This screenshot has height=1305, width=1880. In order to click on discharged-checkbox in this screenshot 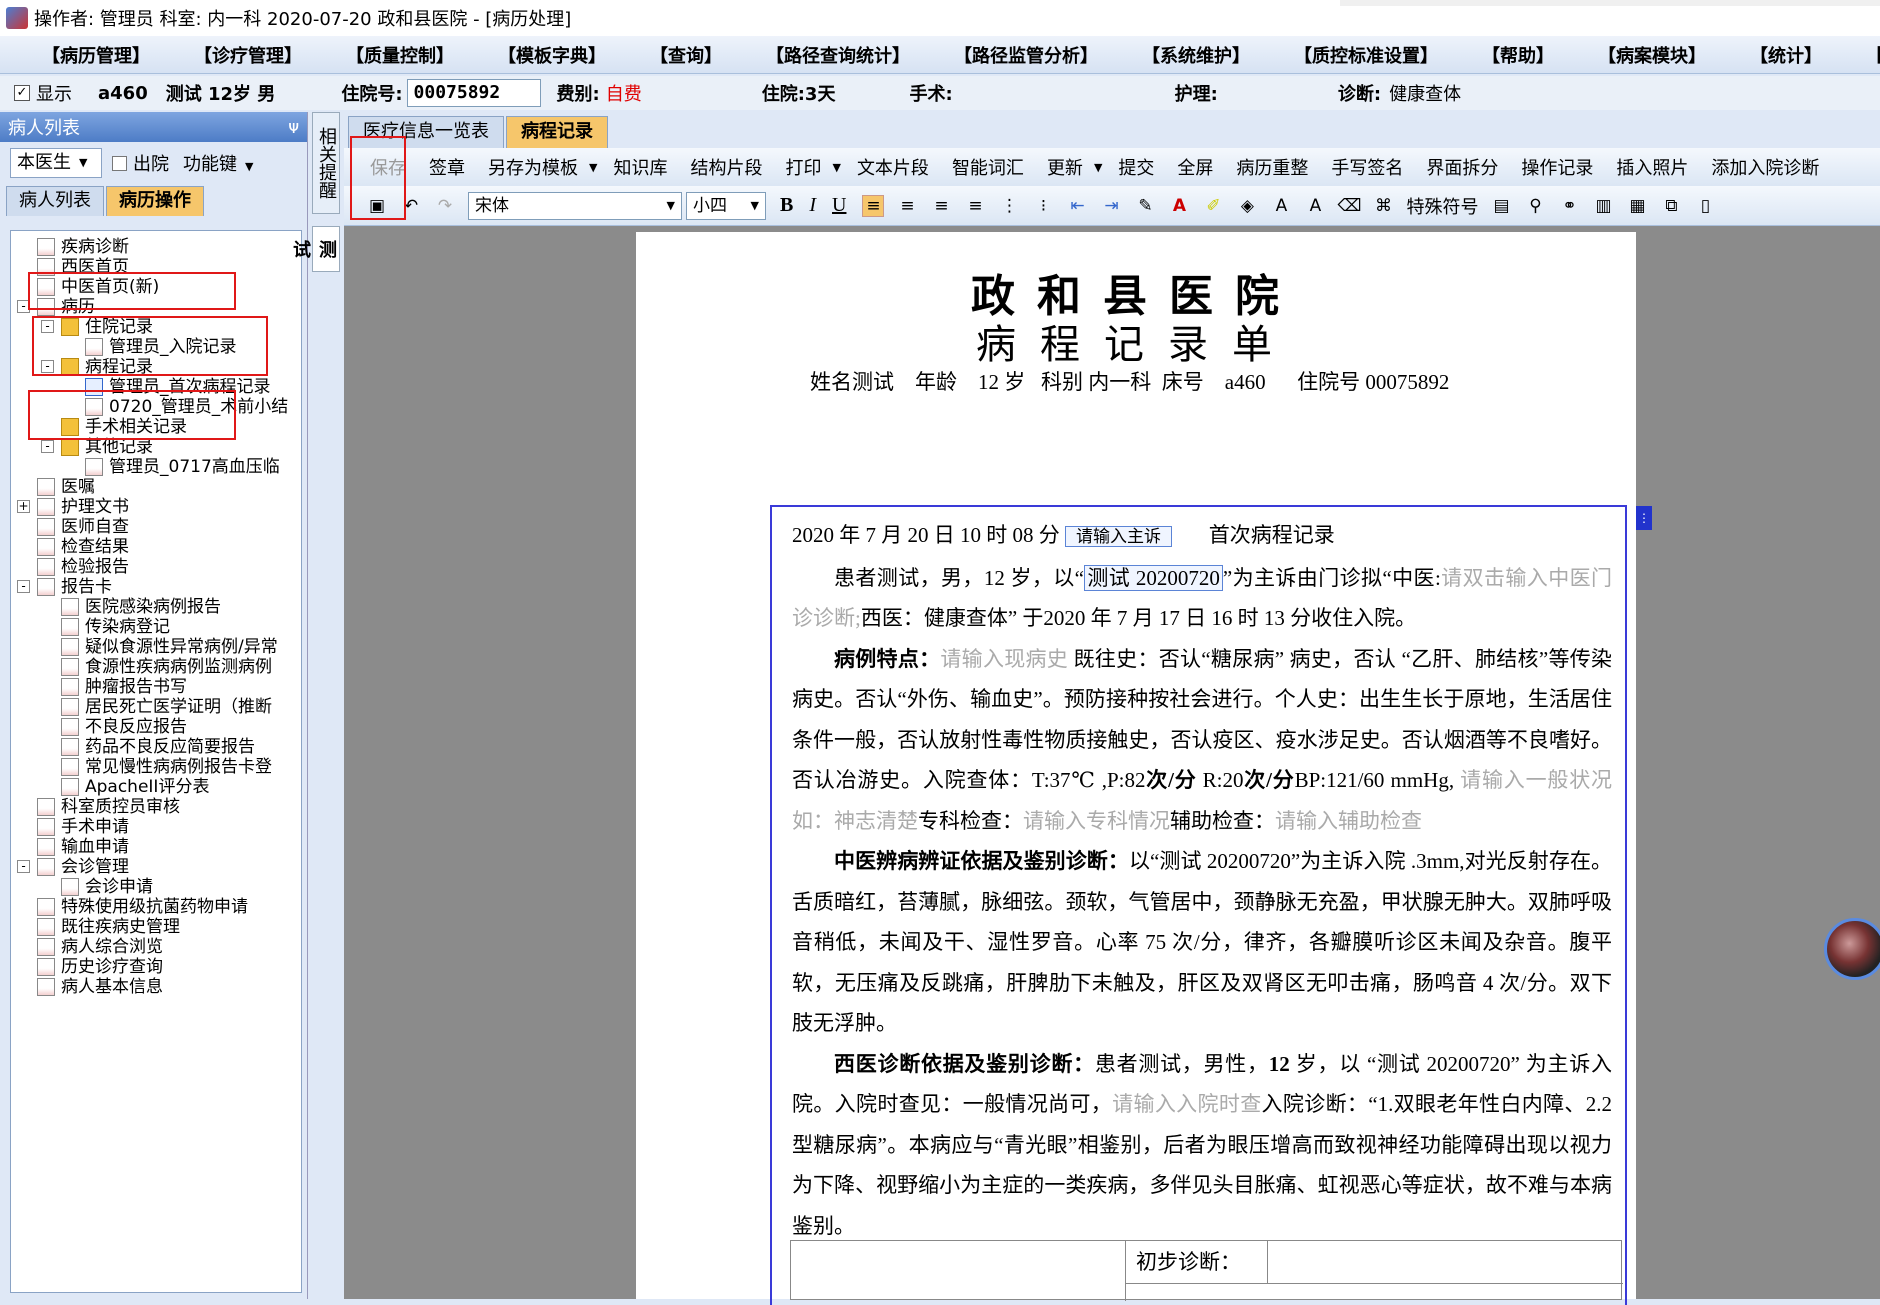, I will do `click(119, 163)`.